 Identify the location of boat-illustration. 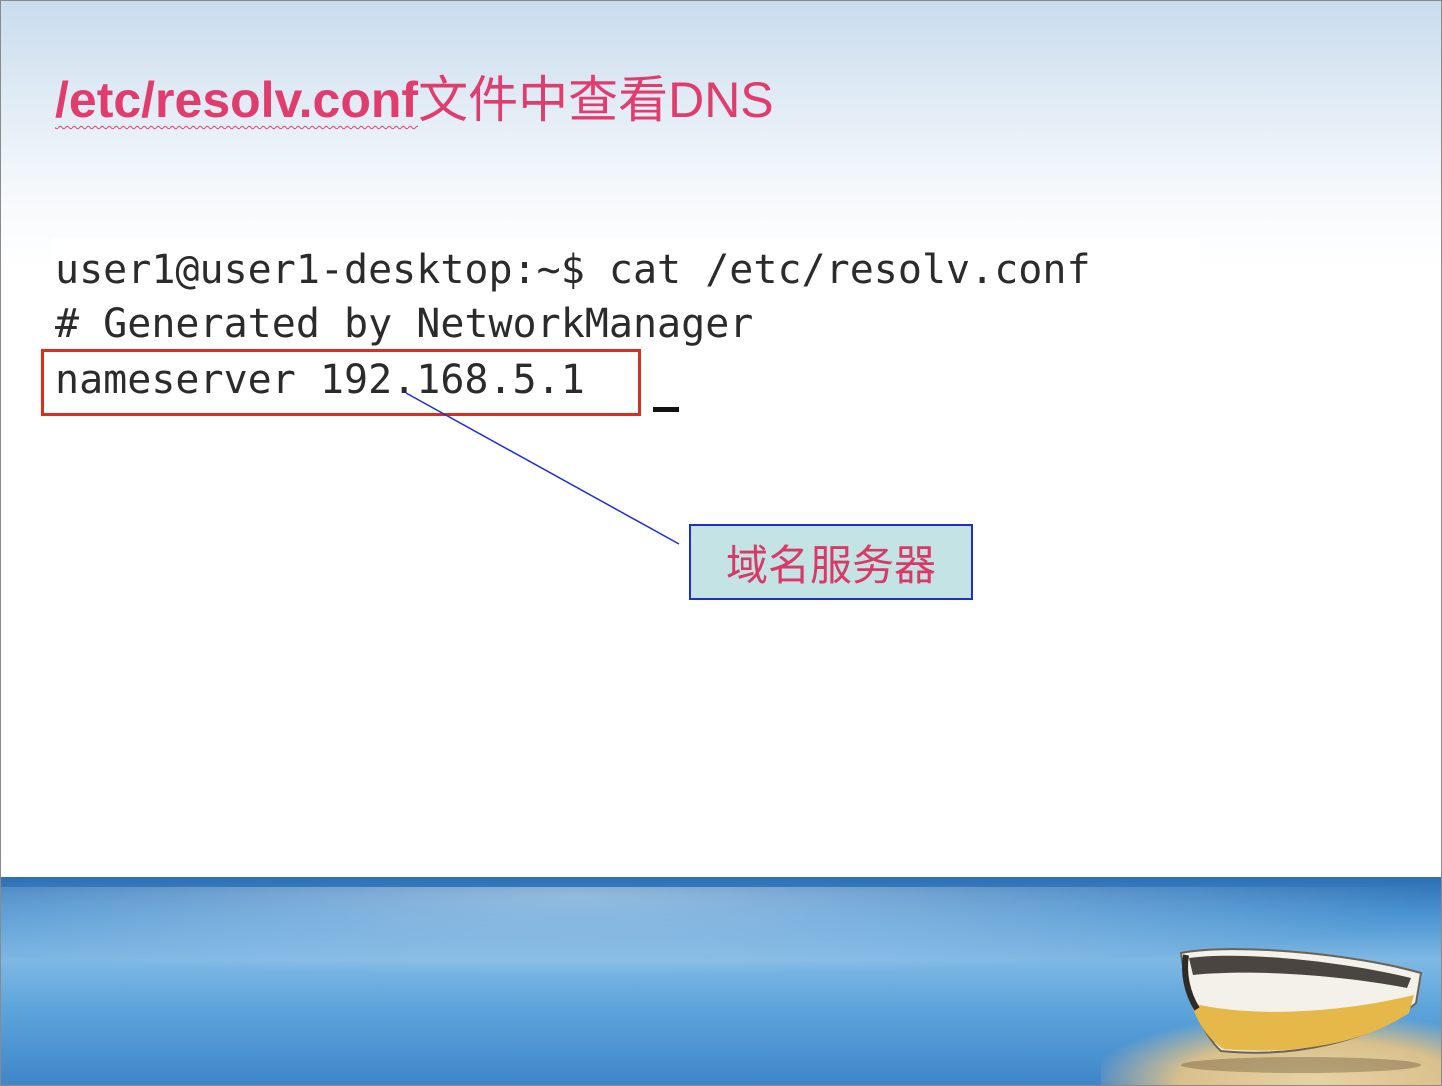
(1301, 1010).